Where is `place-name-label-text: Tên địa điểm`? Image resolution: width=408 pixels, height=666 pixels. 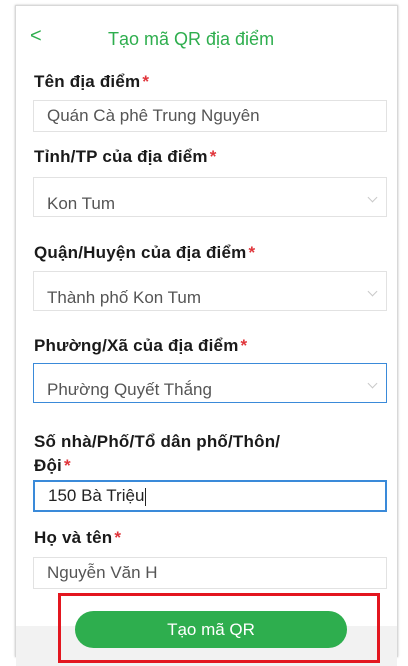
place-name-label-text: Tên địa điểm is located at coordinates (87, 81).